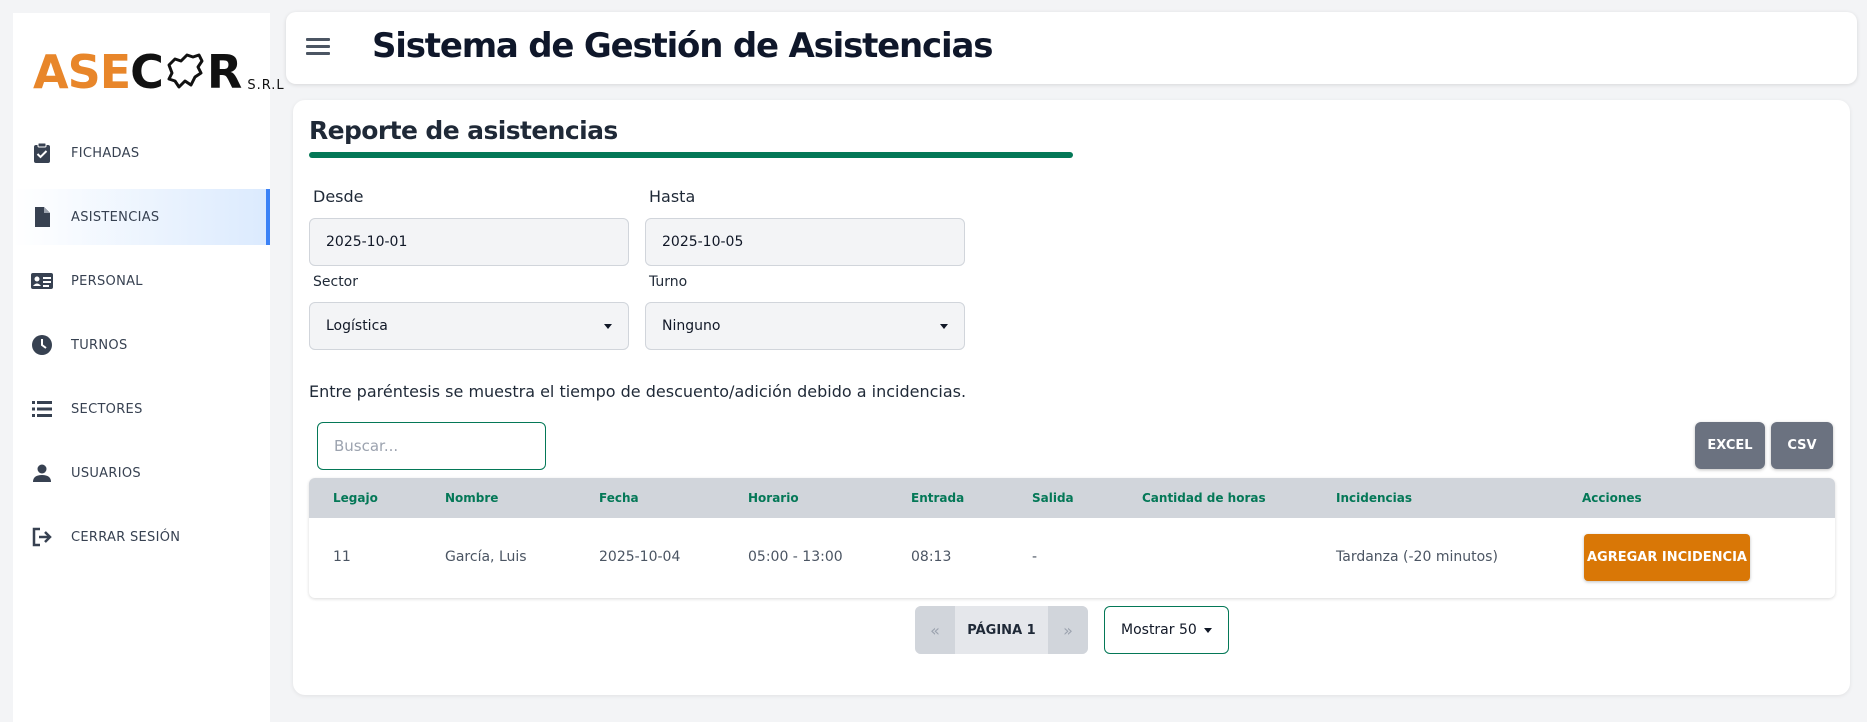 This screenshot has width=1867, height=722. I want to click on sidebar-item-asistencias: ASISTENCIAS, so click(141, 217).